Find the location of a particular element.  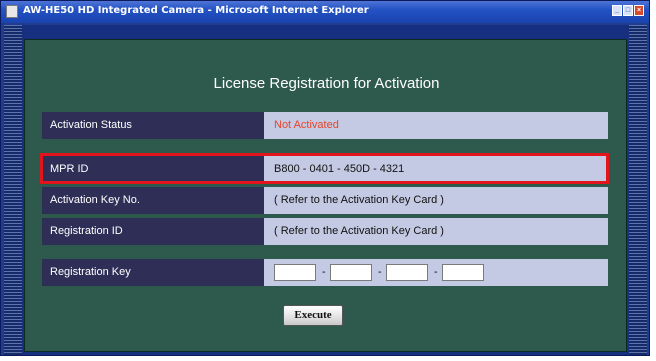

activation-key-label: Activation Key No. is located at coordinates (153, 200).